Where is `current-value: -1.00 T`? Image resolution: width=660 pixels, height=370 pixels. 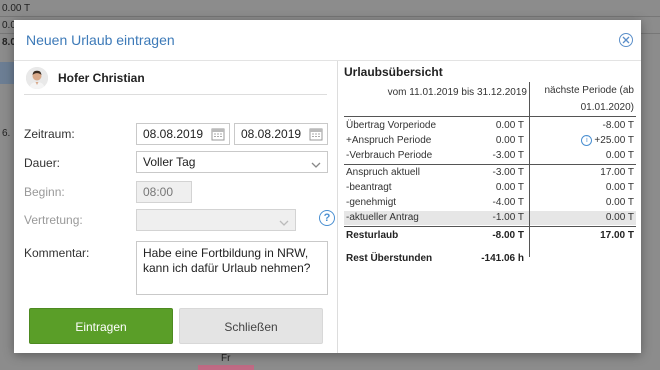
current-value: -1.00 T is located at coordinates (508, 217).